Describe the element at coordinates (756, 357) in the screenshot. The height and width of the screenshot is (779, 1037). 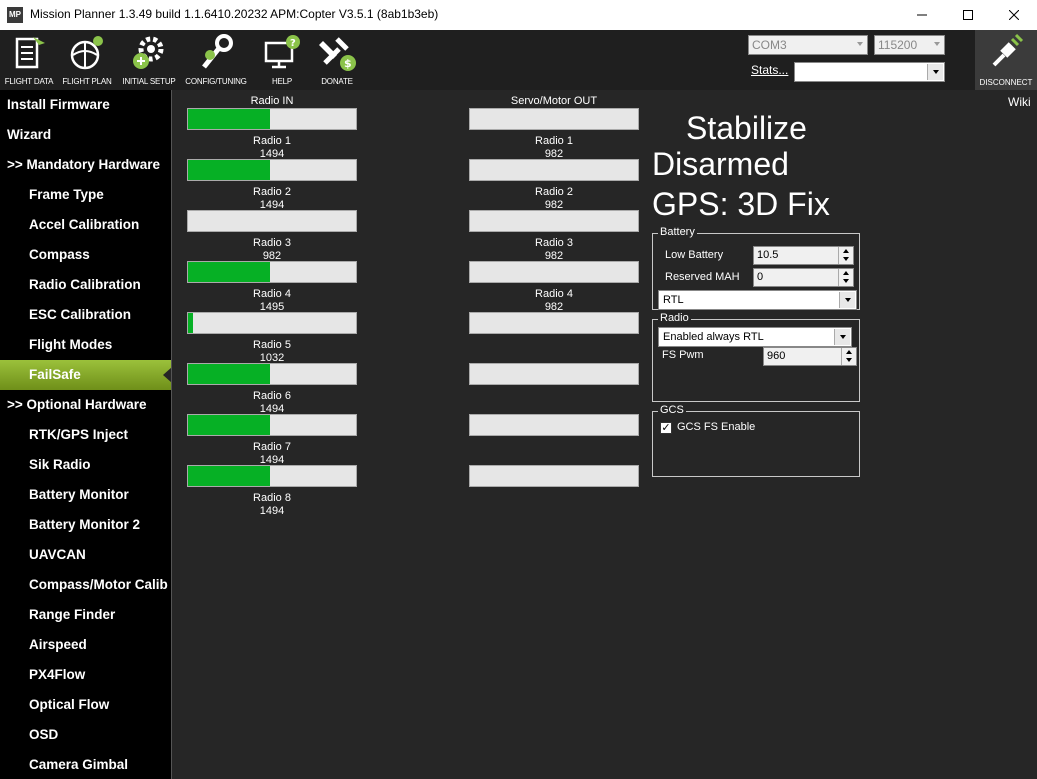
I see `radio-group: Radio Enabled always RTL FS Pwm 960` at that location.